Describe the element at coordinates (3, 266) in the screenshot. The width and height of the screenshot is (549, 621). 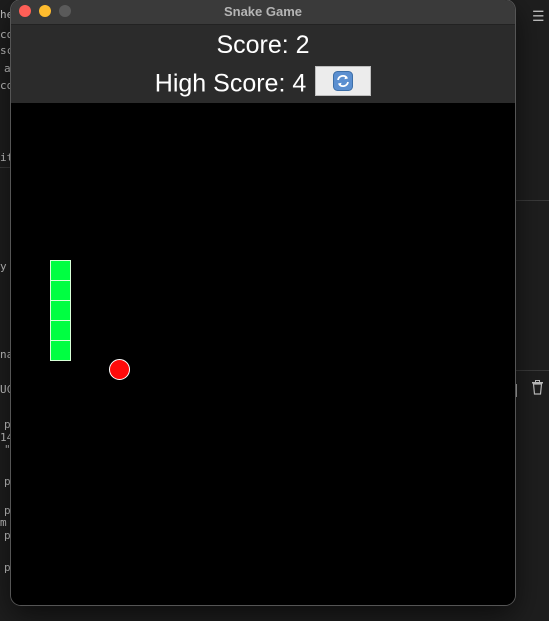
I see `background-code-fragment: y` at that location.